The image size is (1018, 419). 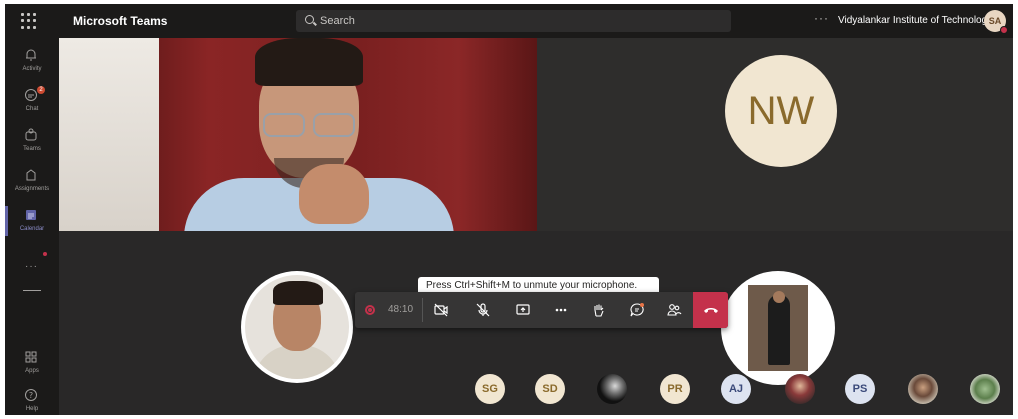 I want to click on participant-avatar-ps: PS, so click(x=860, y=389).